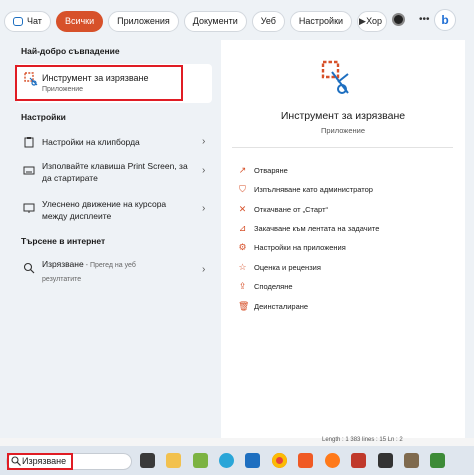  What do you see at coordinates (70, 51) in the screenshot?
I see `best-match-heading: Най-добро съвпадение` at bounding box center [70, 51].